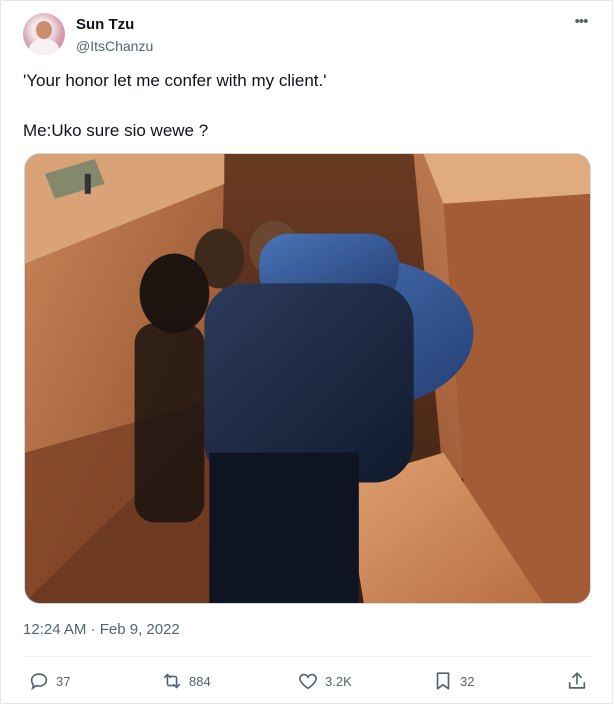 The image size is (615, 706). I want to click on like-count: 3.2K, so click(338, 681).